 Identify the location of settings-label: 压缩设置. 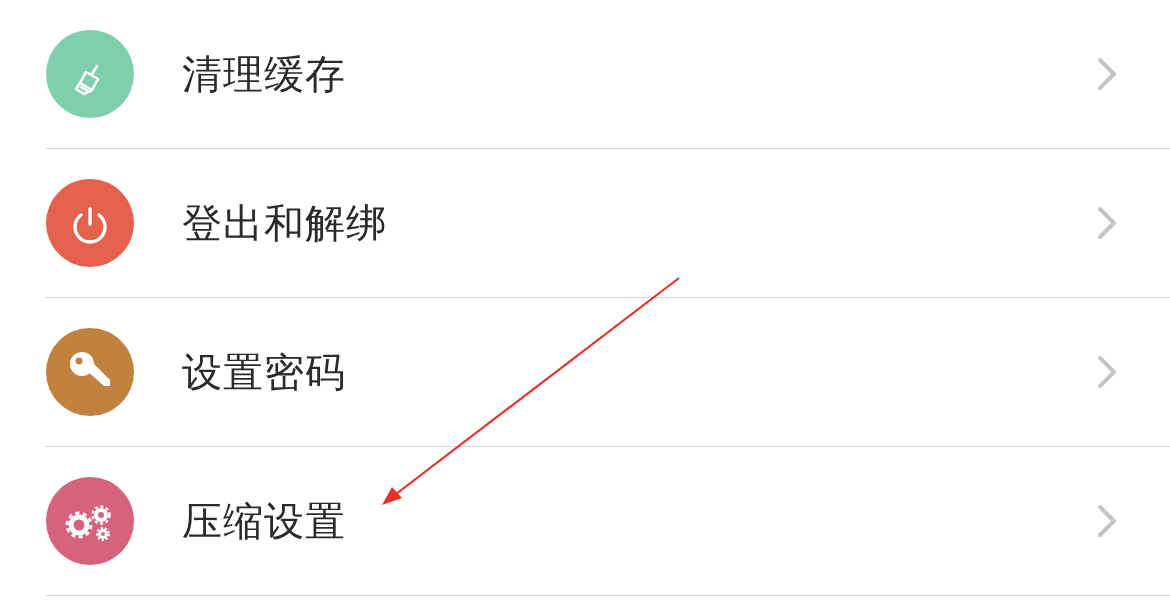
(264, 521).